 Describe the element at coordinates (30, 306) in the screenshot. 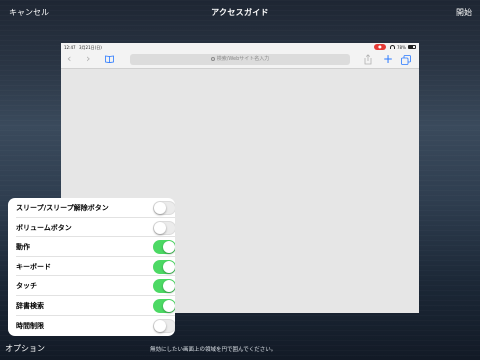

I see `option-label: 辞書検索` at that location.